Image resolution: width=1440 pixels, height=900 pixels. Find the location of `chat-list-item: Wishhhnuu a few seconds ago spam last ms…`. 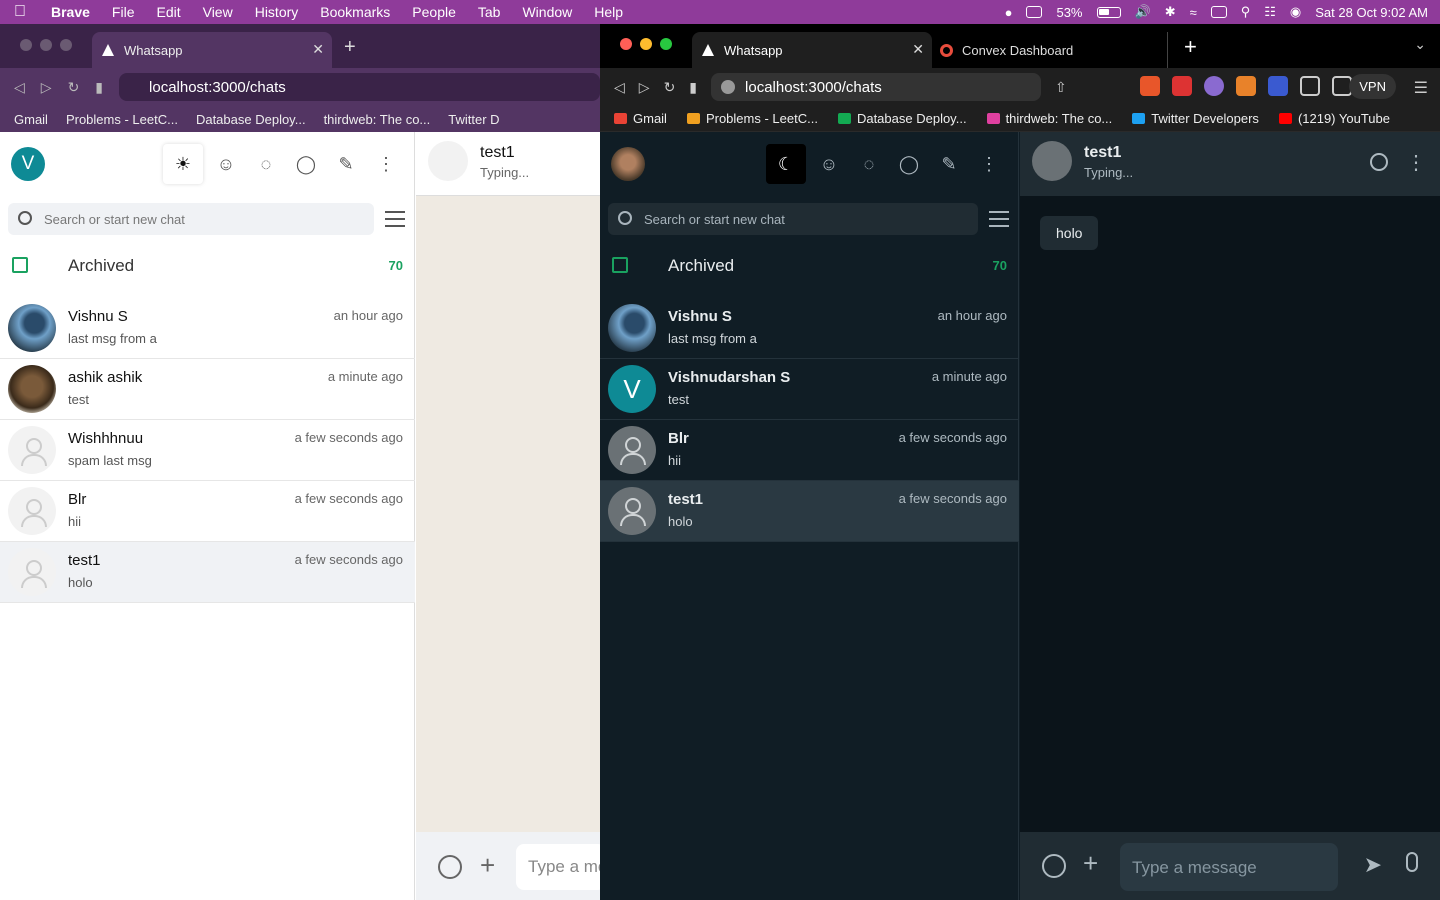

chat-list-item: Wishhhnuu a few seconds ago spam last ms… is located at coordinates (207, 450).